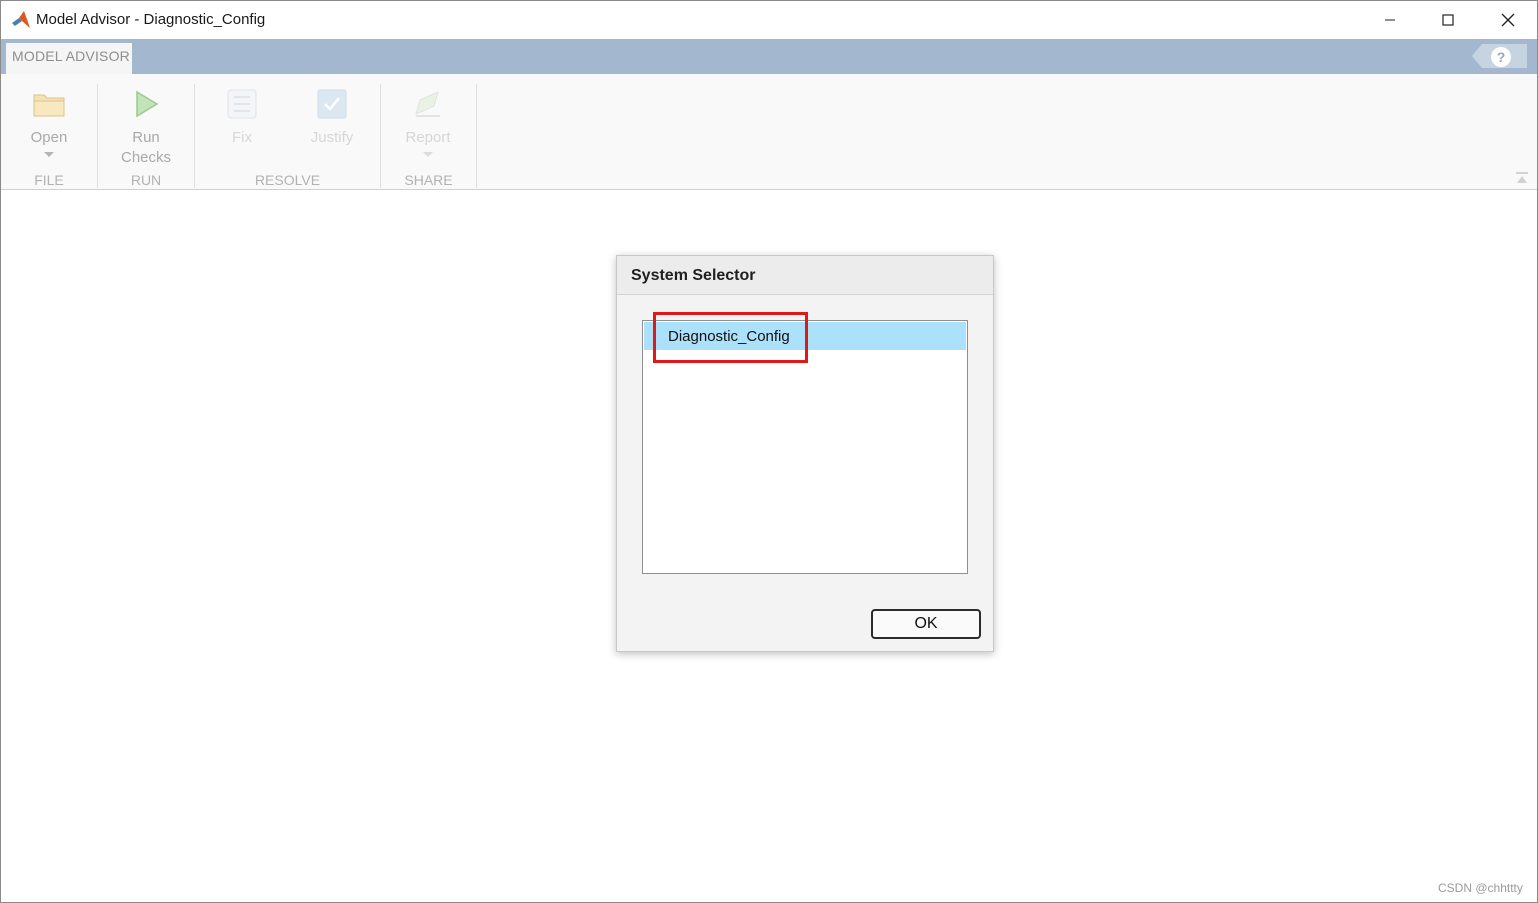 The image size is (1538, 903). I want to click on checklist-icon, so click(242, 104).